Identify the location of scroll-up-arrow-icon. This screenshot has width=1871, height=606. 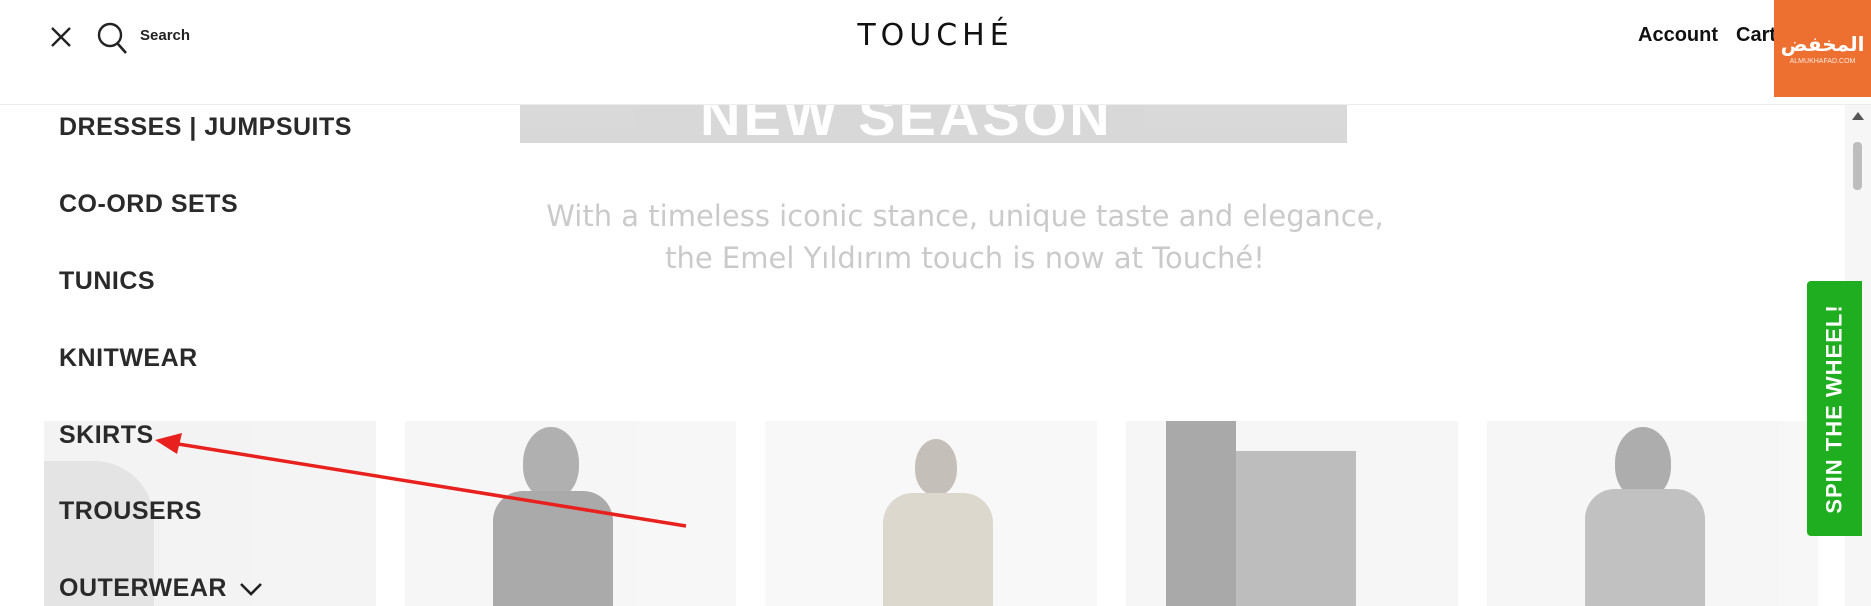
(1858, 116).